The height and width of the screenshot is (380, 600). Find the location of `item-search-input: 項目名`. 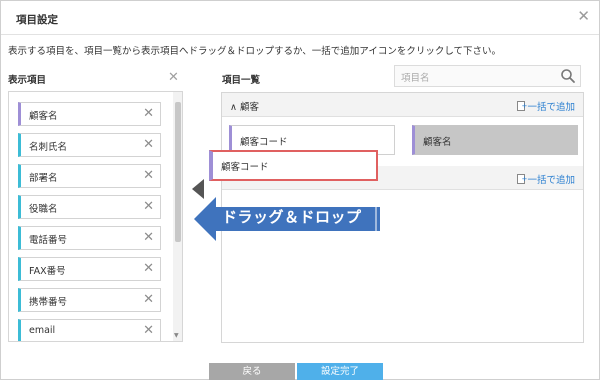

item-search-input: 項目名 is located at coordinates (487, 76).